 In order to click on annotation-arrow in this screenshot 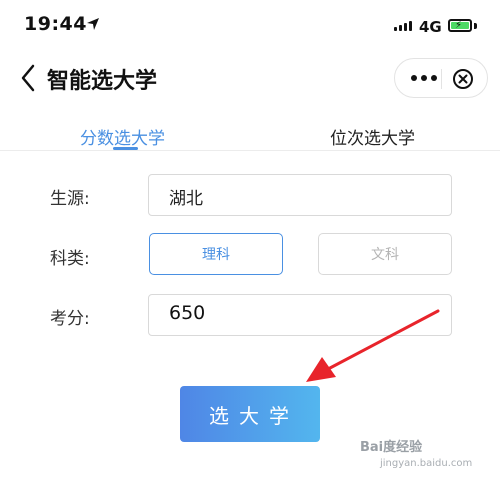, I will do `click(373, 345)`.